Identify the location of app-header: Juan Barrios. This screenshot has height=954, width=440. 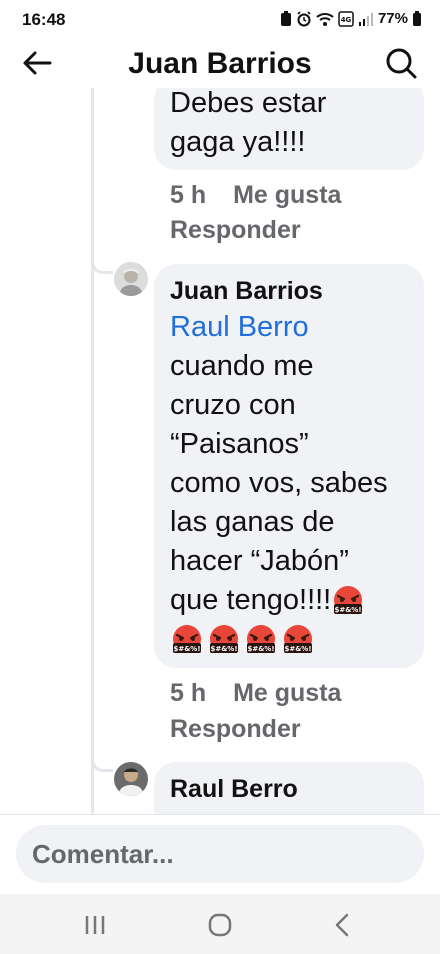
(220, 64).